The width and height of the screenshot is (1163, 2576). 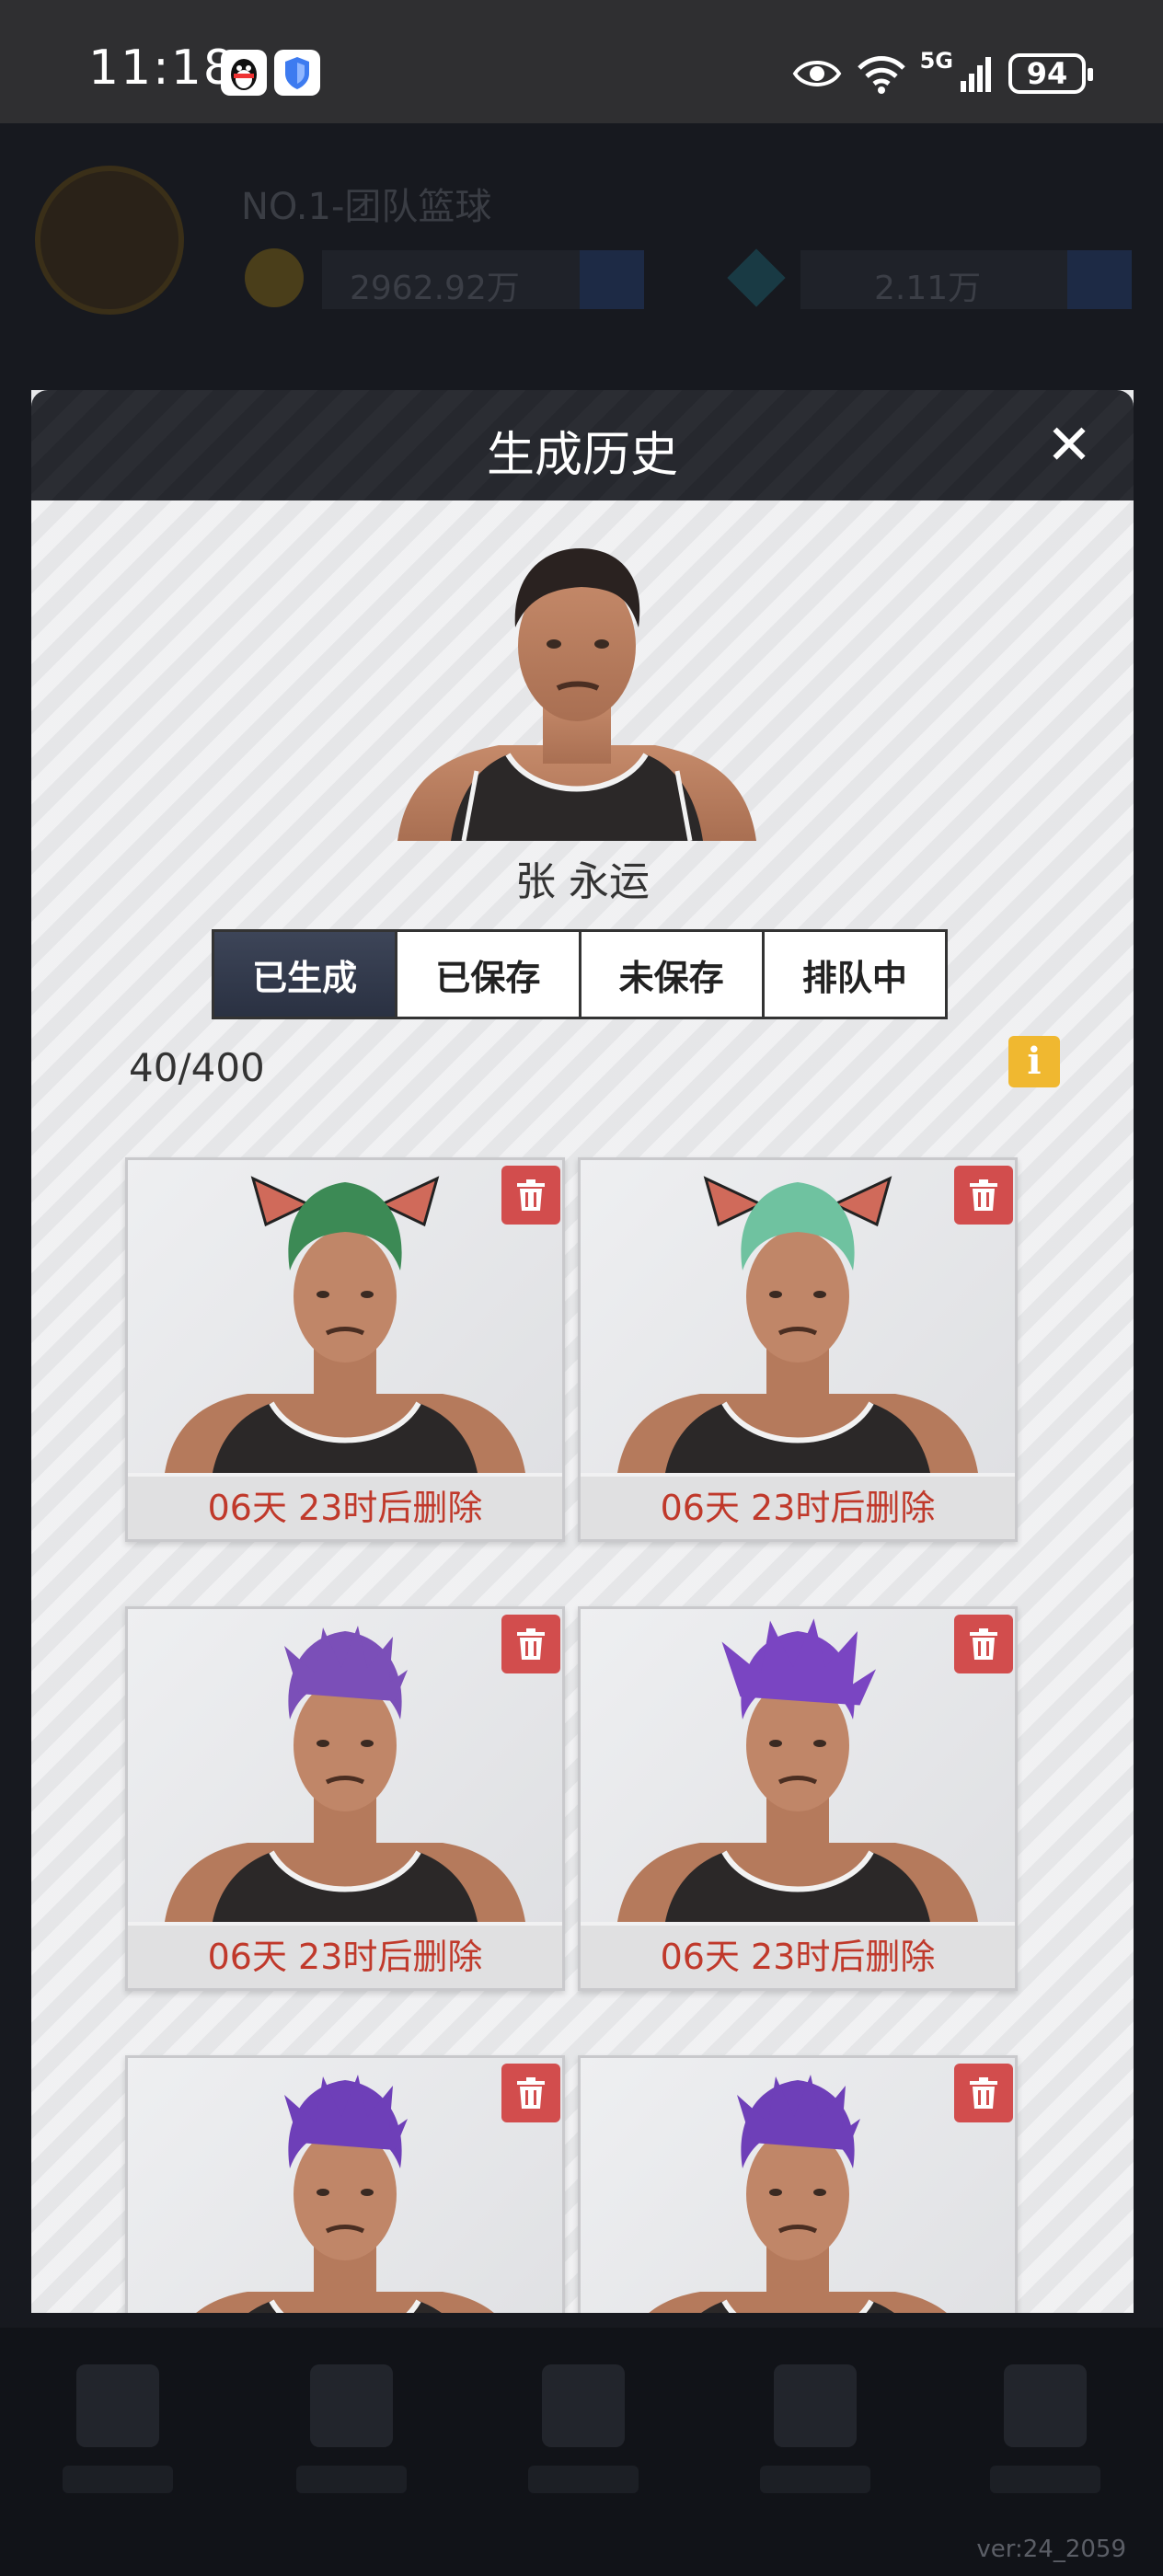 I want to click on avatar-card-5: 06天 23时后删除, so click(x=345, y=2184).